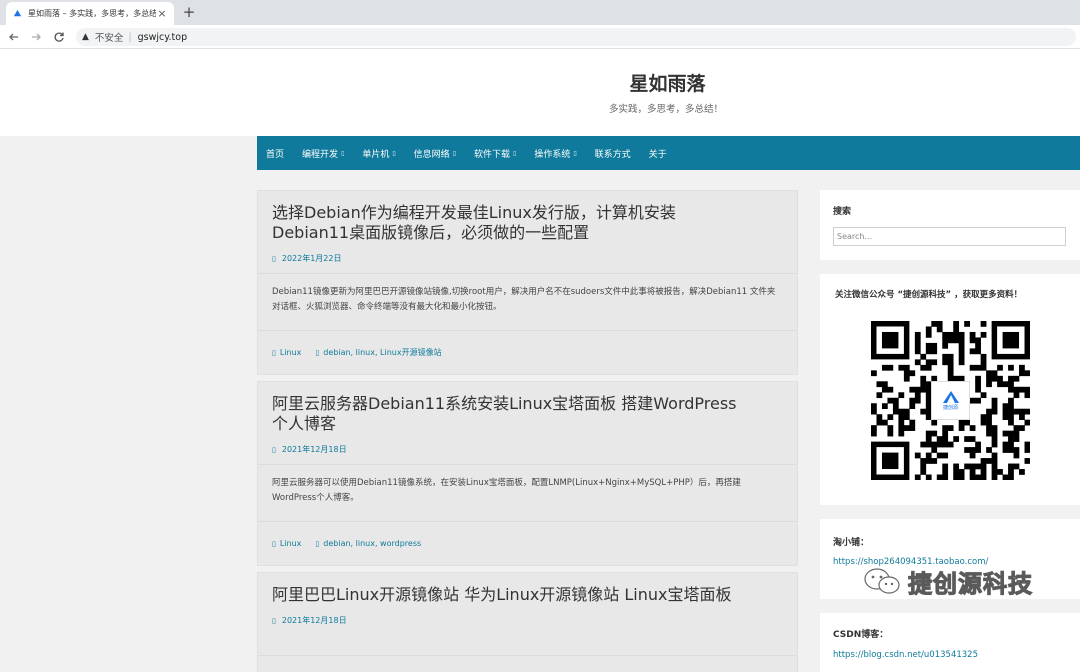 The width and height of the screenshot is (1080, 672). Describe the element at coordinates (949, 236) in the screenshot. I see `search-input` at that location.